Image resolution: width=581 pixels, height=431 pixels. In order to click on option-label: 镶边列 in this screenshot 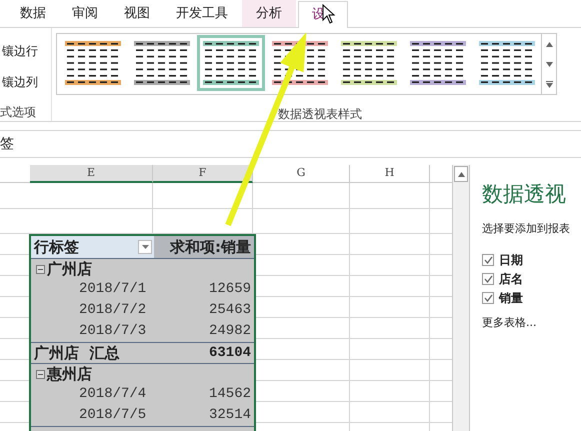, I will do `click(25, 81)`.